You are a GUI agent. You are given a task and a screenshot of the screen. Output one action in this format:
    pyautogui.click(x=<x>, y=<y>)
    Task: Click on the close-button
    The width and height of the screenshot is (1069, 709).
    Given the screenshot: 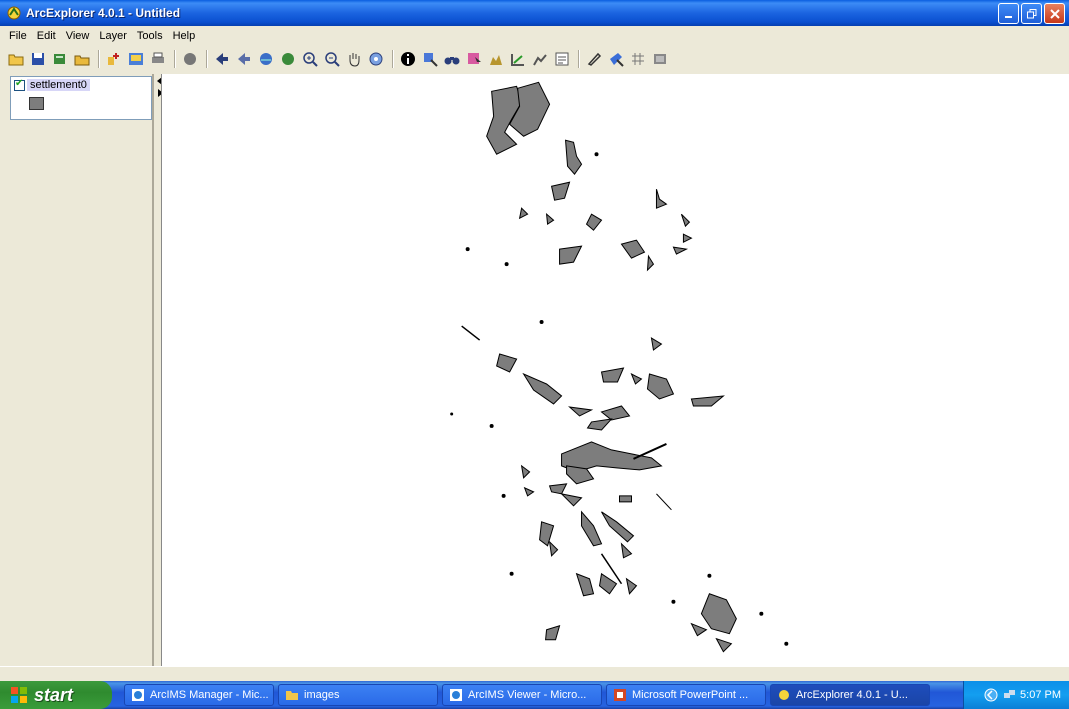 What is the action you would take?
    pyautogui.click(x=1054, y=13)
    